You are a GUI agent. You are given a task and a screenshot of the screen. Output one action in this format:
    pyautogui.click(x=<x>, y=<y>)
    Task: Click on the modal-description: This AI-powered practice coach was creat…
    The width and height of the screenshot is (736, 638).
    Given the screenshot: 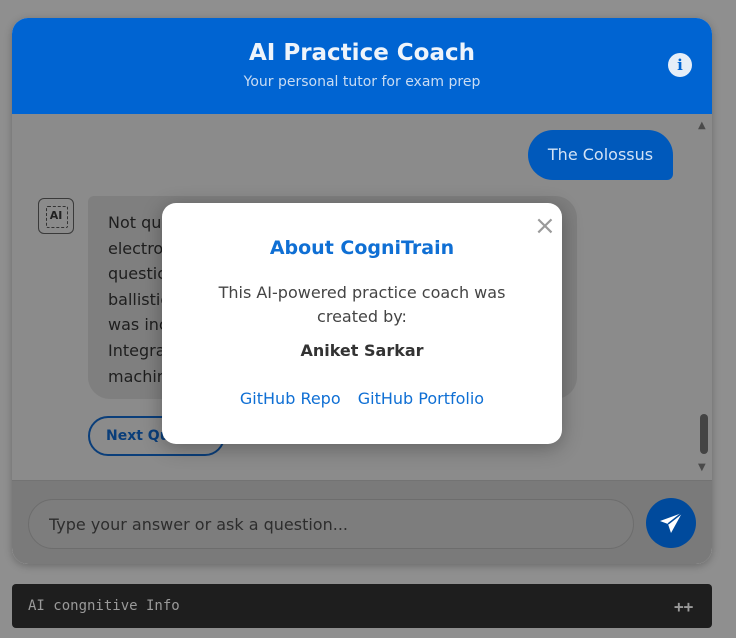 What is the action you would take?
    pyautogui.click(x=362, y=304)
    